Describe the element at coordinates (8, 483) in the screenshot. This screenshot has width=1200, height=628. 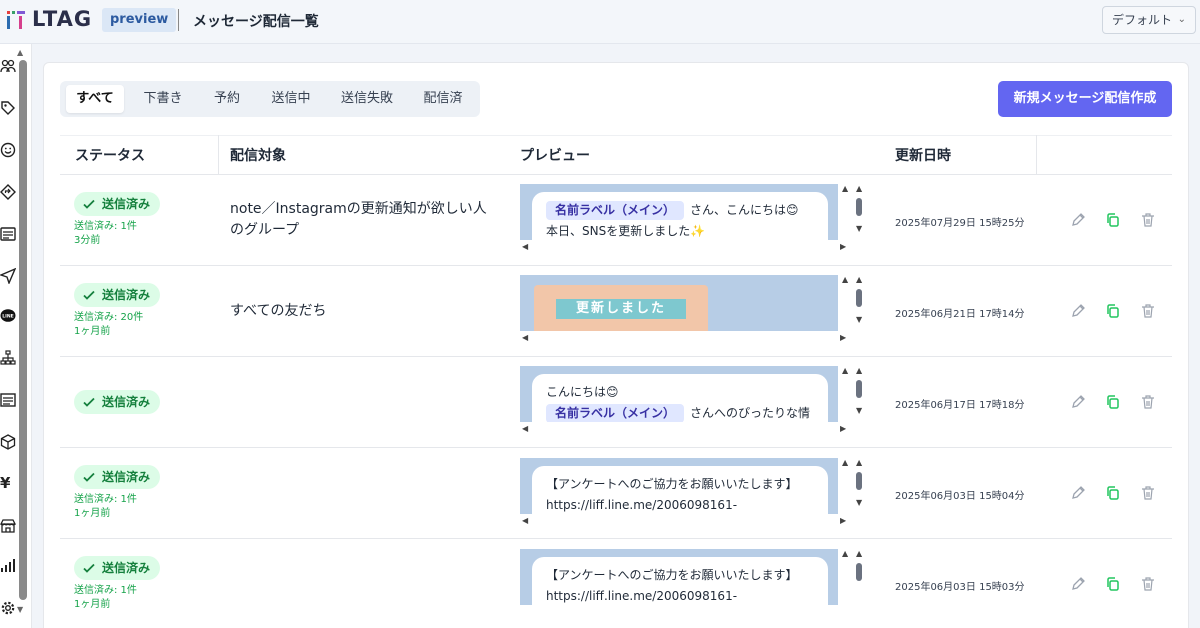
I see `yen-icon: ¥` at that location.